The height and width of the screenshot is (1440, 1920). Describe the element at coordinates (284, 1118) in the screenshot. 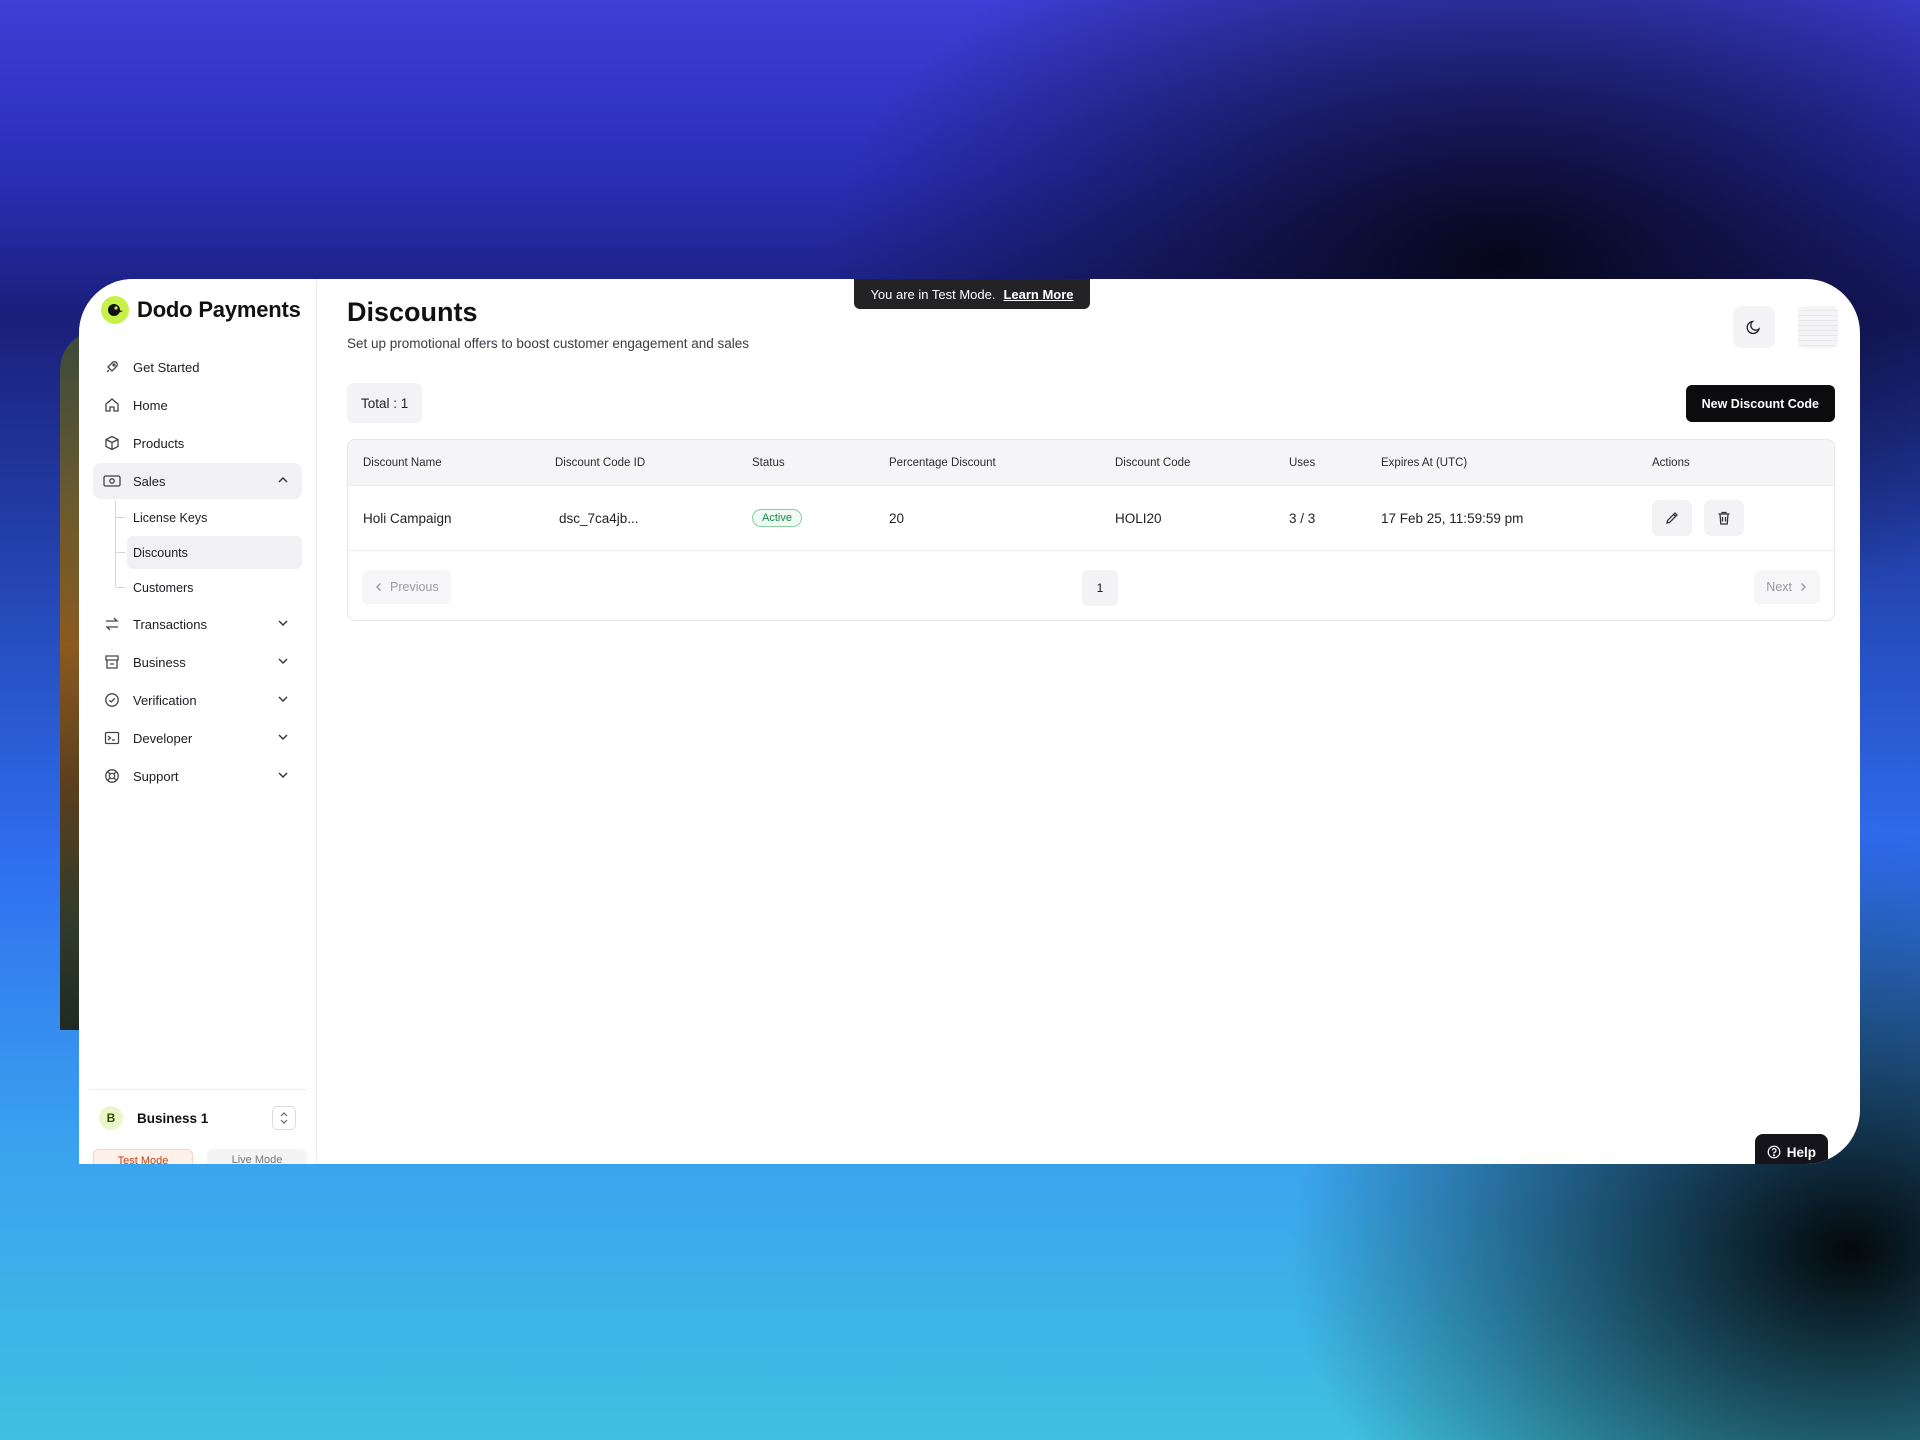

I see `chevrons-up-down-icon` at that location.